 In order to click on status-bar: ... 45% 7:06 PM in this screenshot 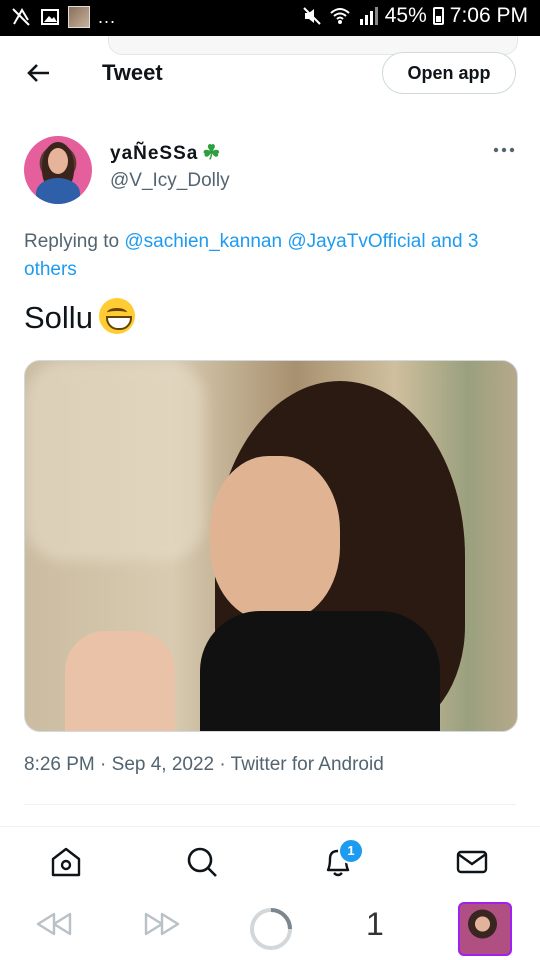, I will do `click(270, 18)`.